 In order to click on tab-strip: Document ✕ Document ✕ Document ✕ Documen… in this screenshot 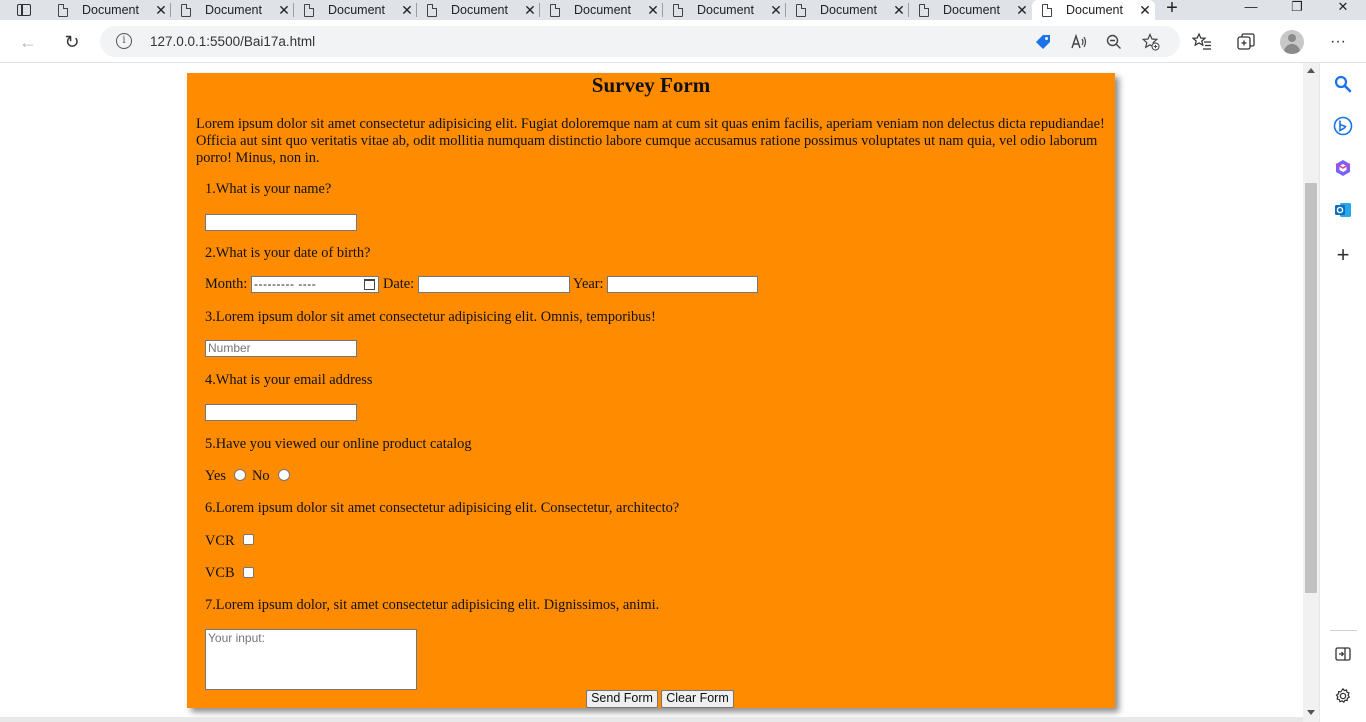, I will do `click(683, 10)`.